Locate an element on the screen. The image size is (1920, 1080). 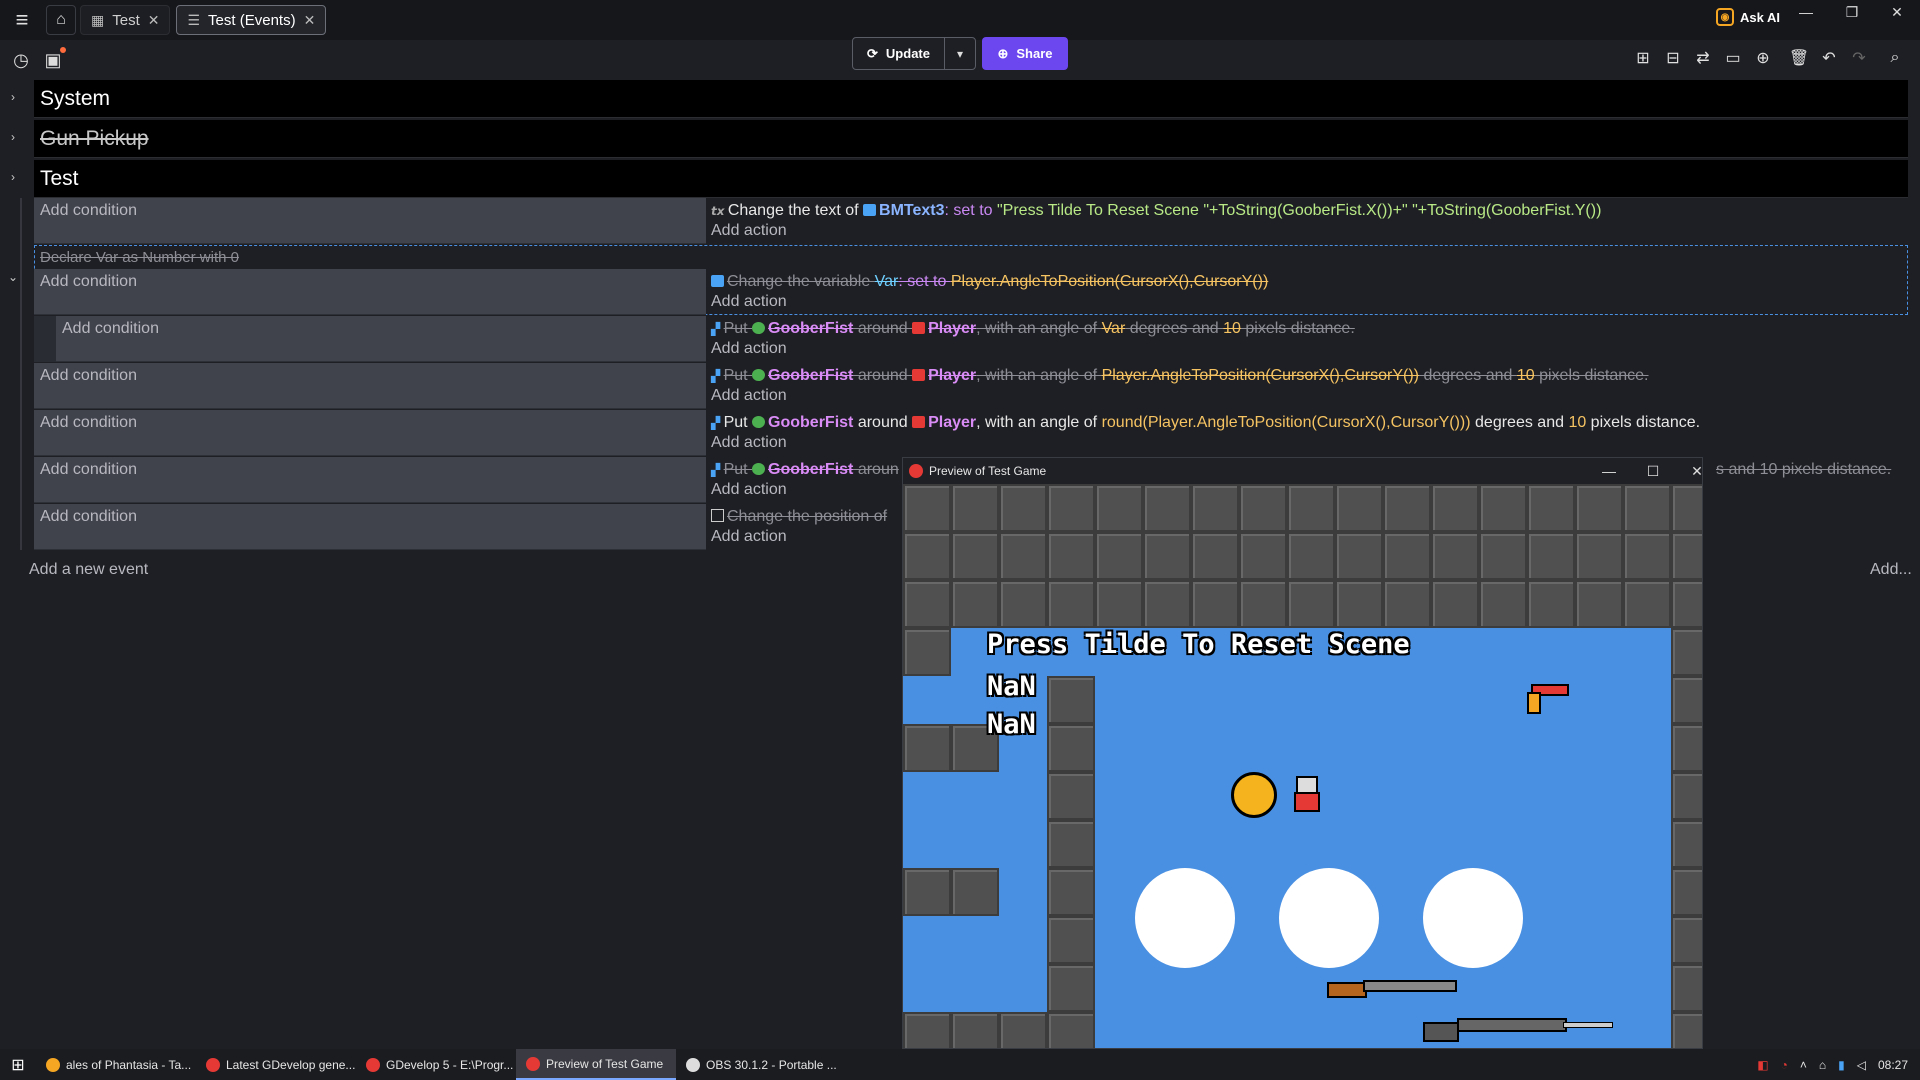
declare-variable: Declare Var as Number with 0 is located at coordinates (139, 257).